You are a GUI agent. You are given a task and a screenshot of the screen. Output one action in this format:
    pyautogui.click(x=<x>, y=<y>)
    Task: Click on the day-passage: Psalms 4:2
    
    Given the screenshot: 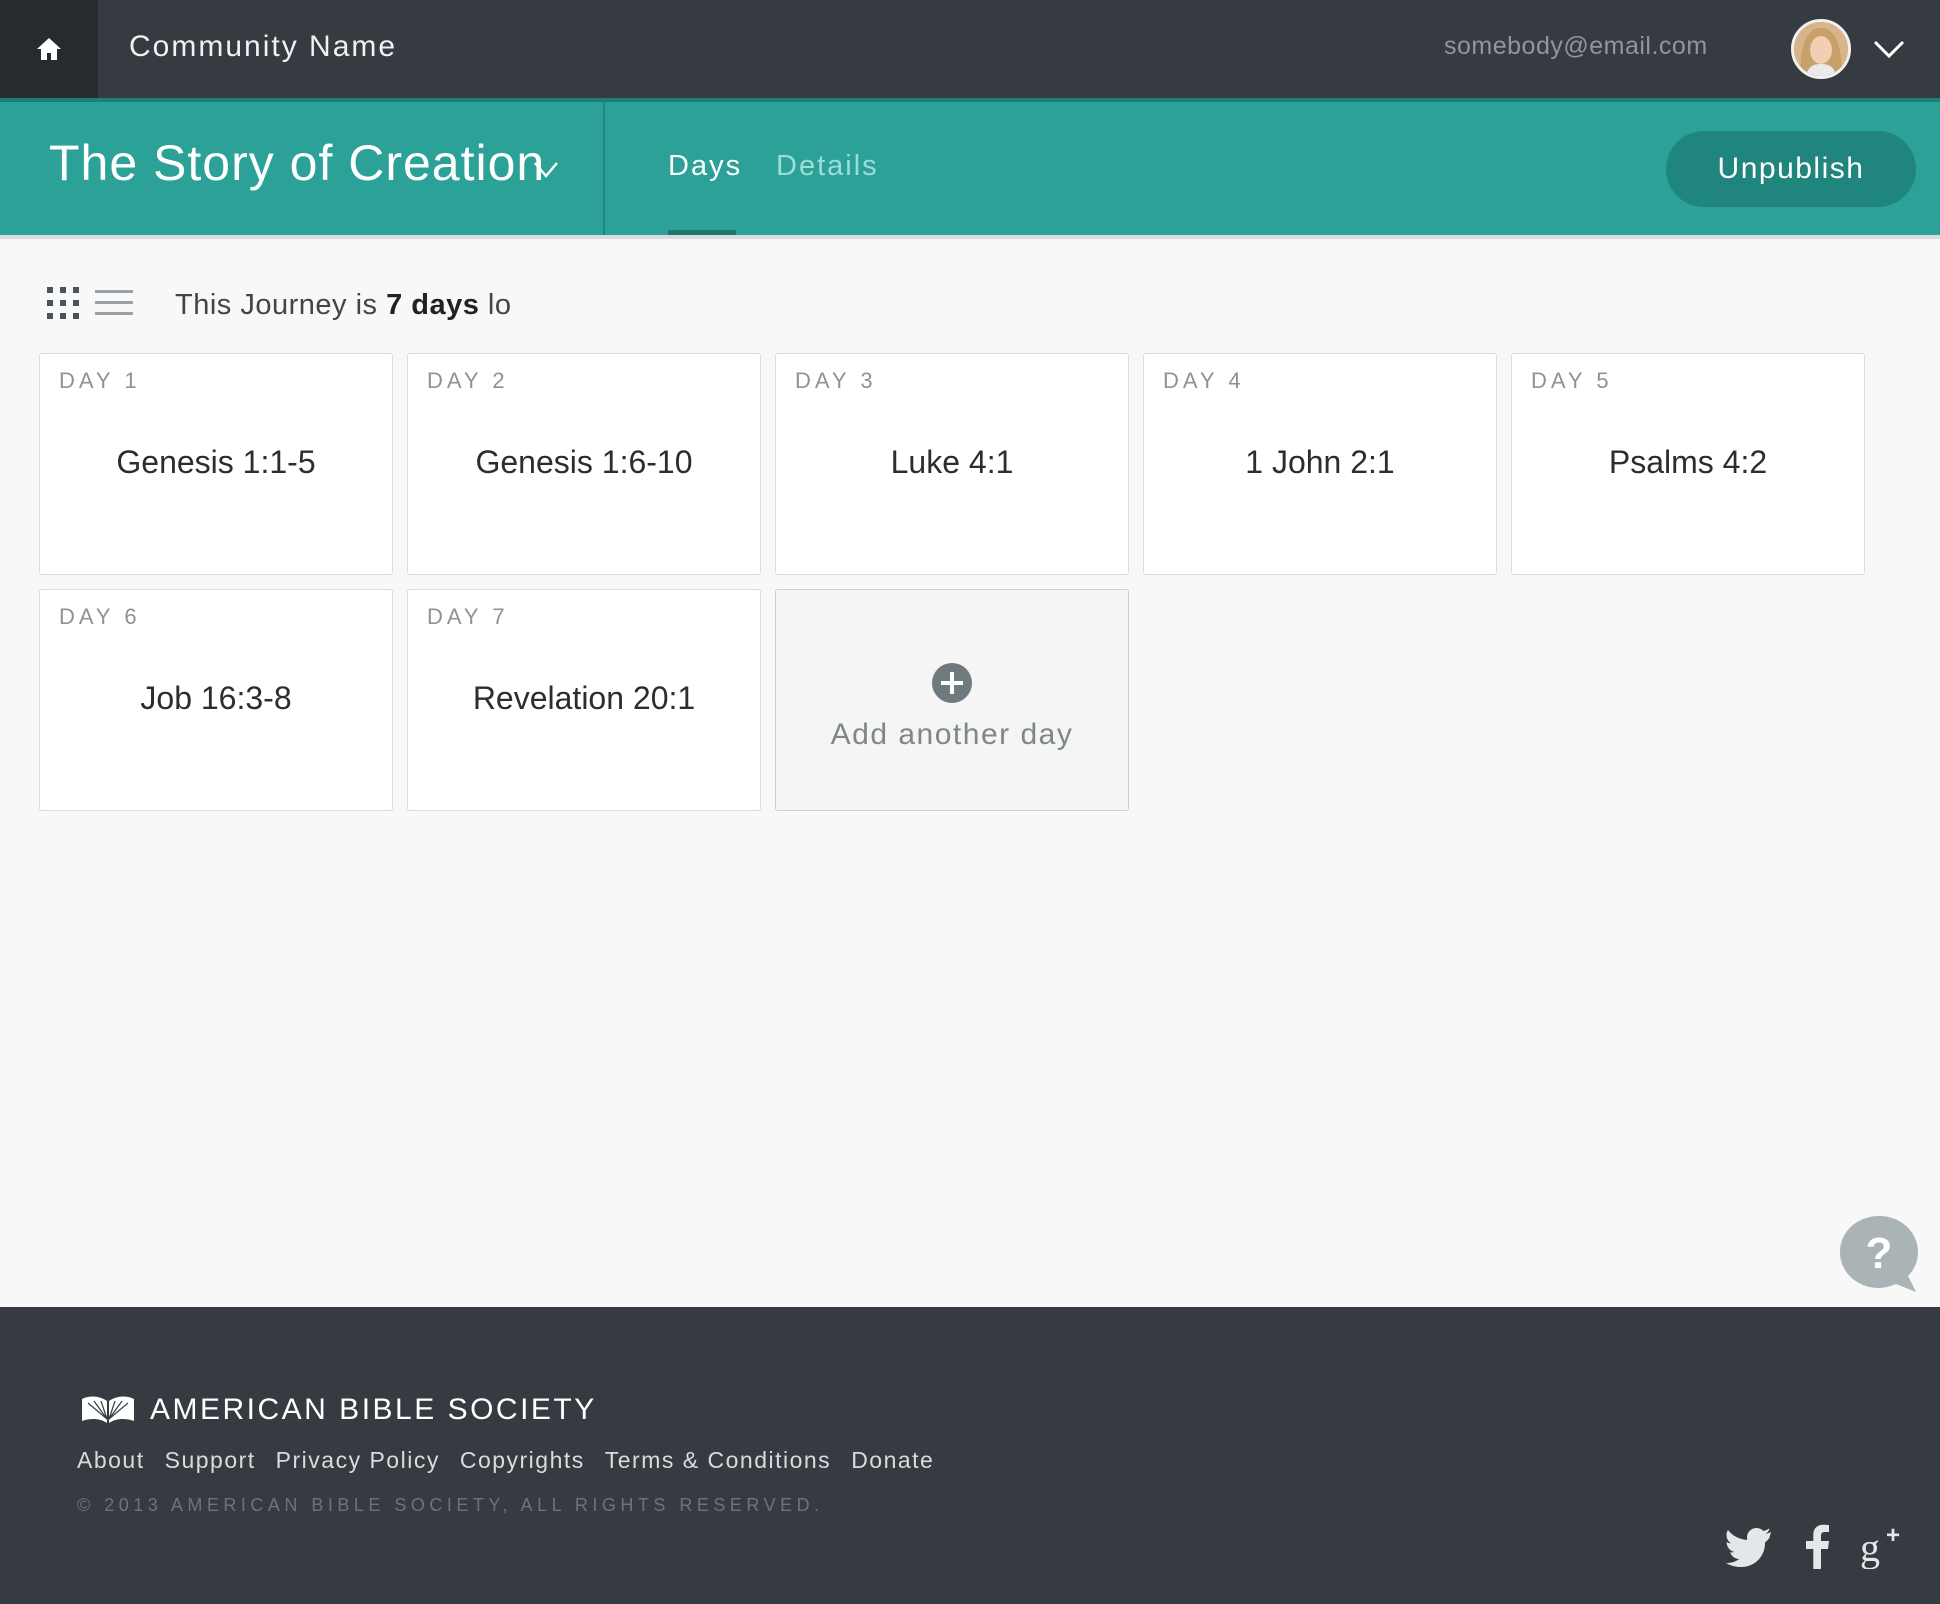 What is the action you would take?
    pyautogui.click(x=1688, y=462)
    